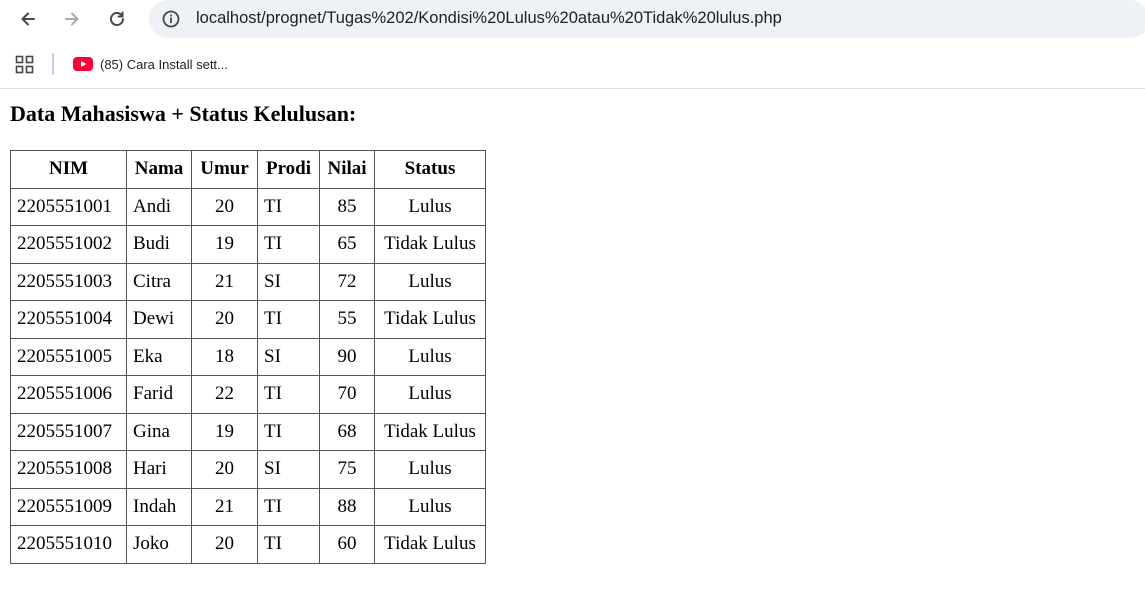  What do you see at coordinates (69, 357) in the screenshot?
I see `cell-nim: 2205551005` at bounding box center [69, 357].